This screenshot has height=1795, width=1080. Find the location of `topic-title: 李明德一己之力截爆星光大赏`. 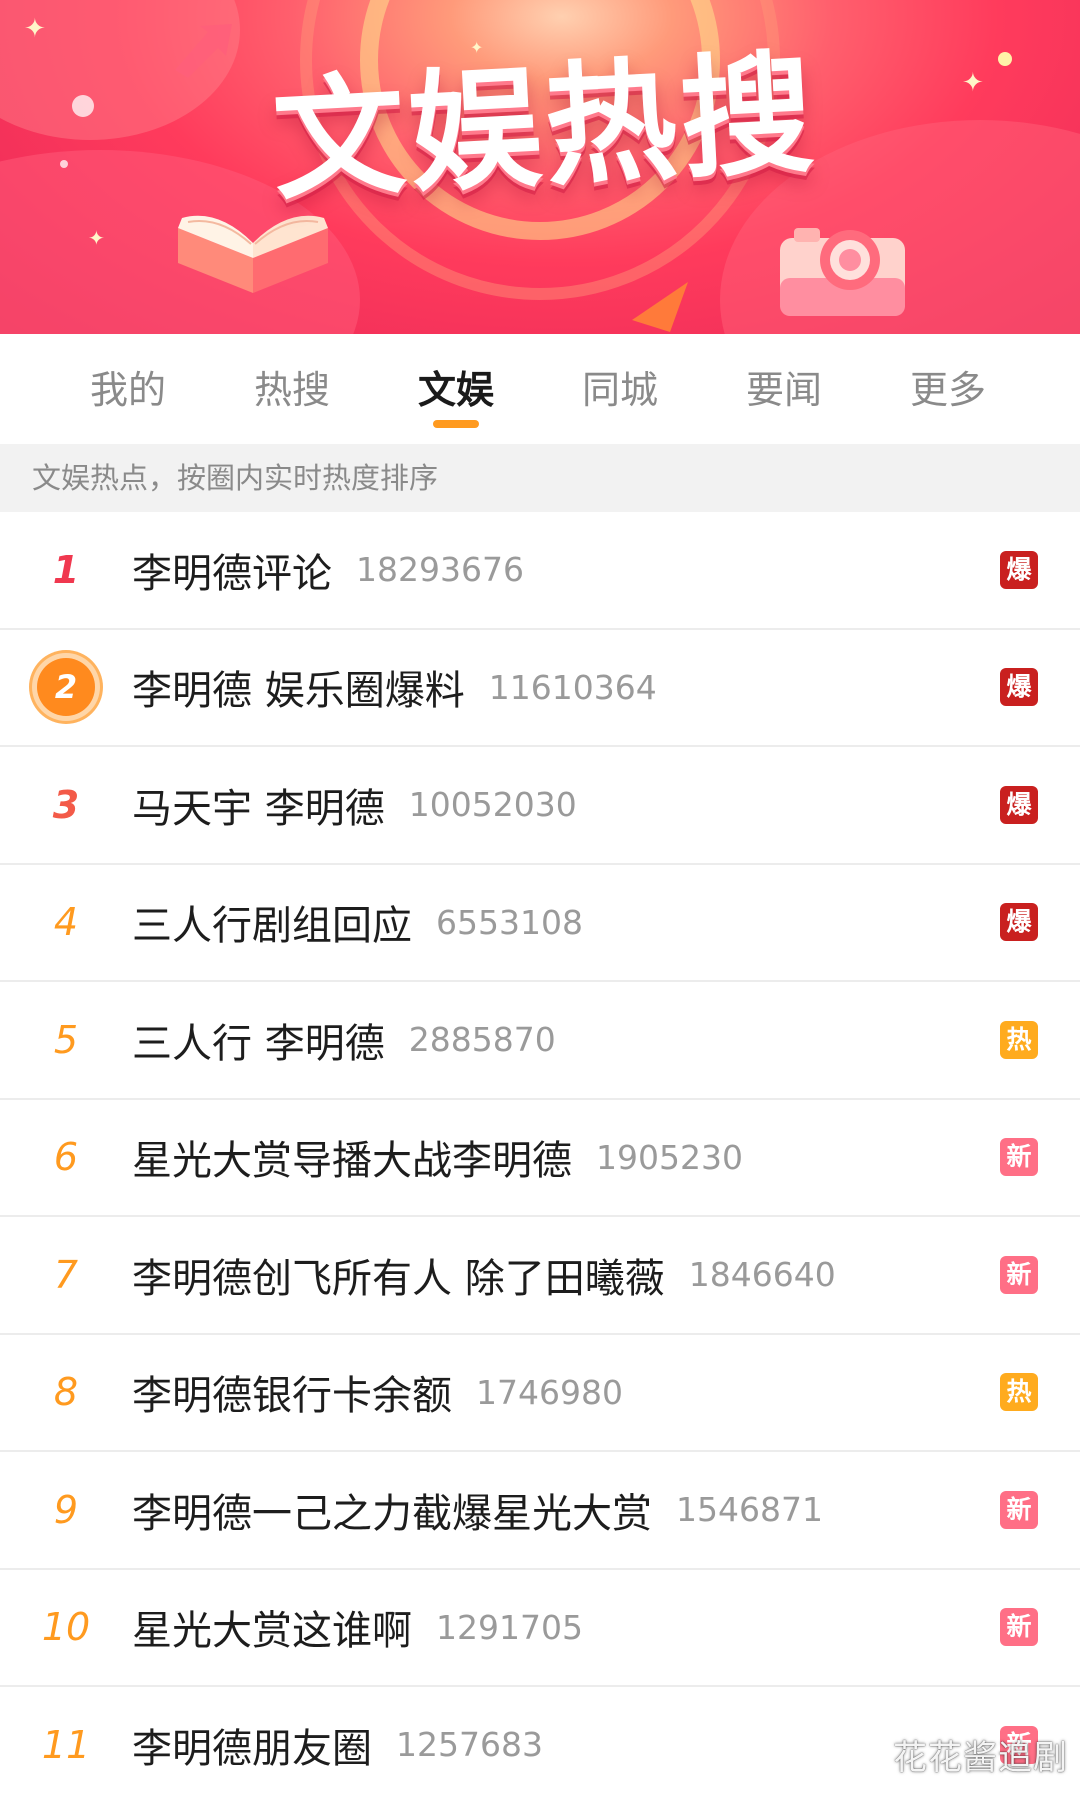

topic-title: 李明德一己之力截爆星光大赏 is located at coordinates (392, 1513).